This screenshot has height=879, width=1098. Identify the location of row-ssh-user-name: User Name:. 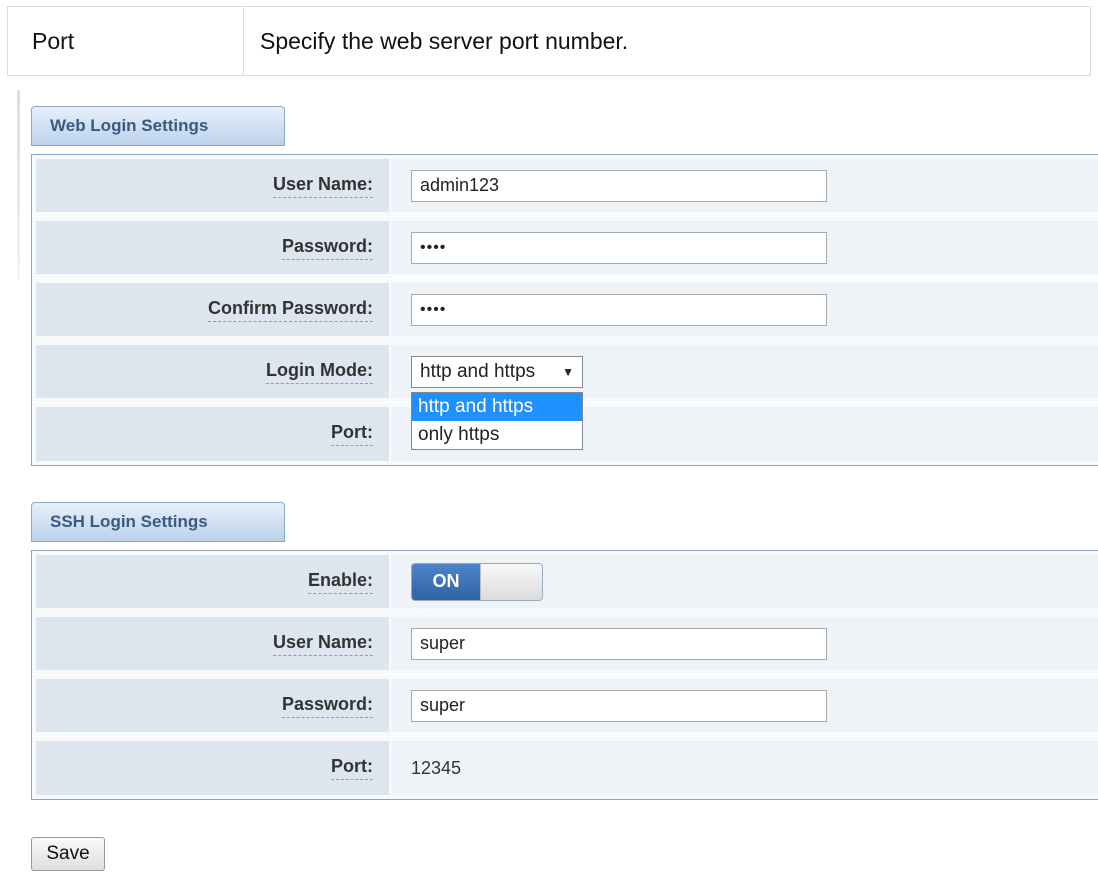
(565, 644).